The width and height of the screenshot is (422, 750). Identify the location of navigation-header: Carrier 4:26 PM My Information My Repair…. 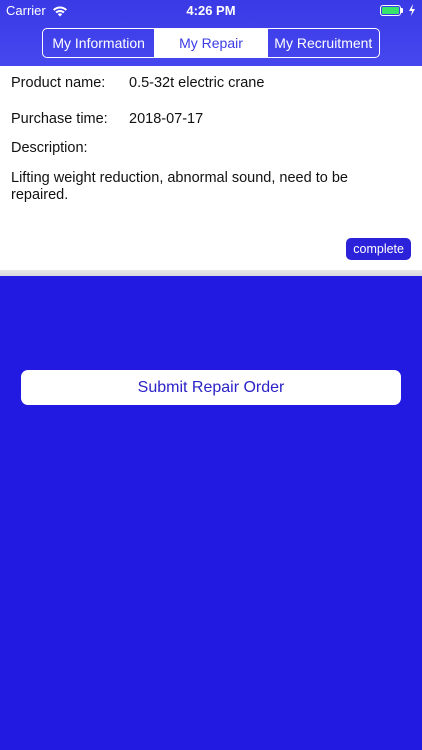
(211, 33).